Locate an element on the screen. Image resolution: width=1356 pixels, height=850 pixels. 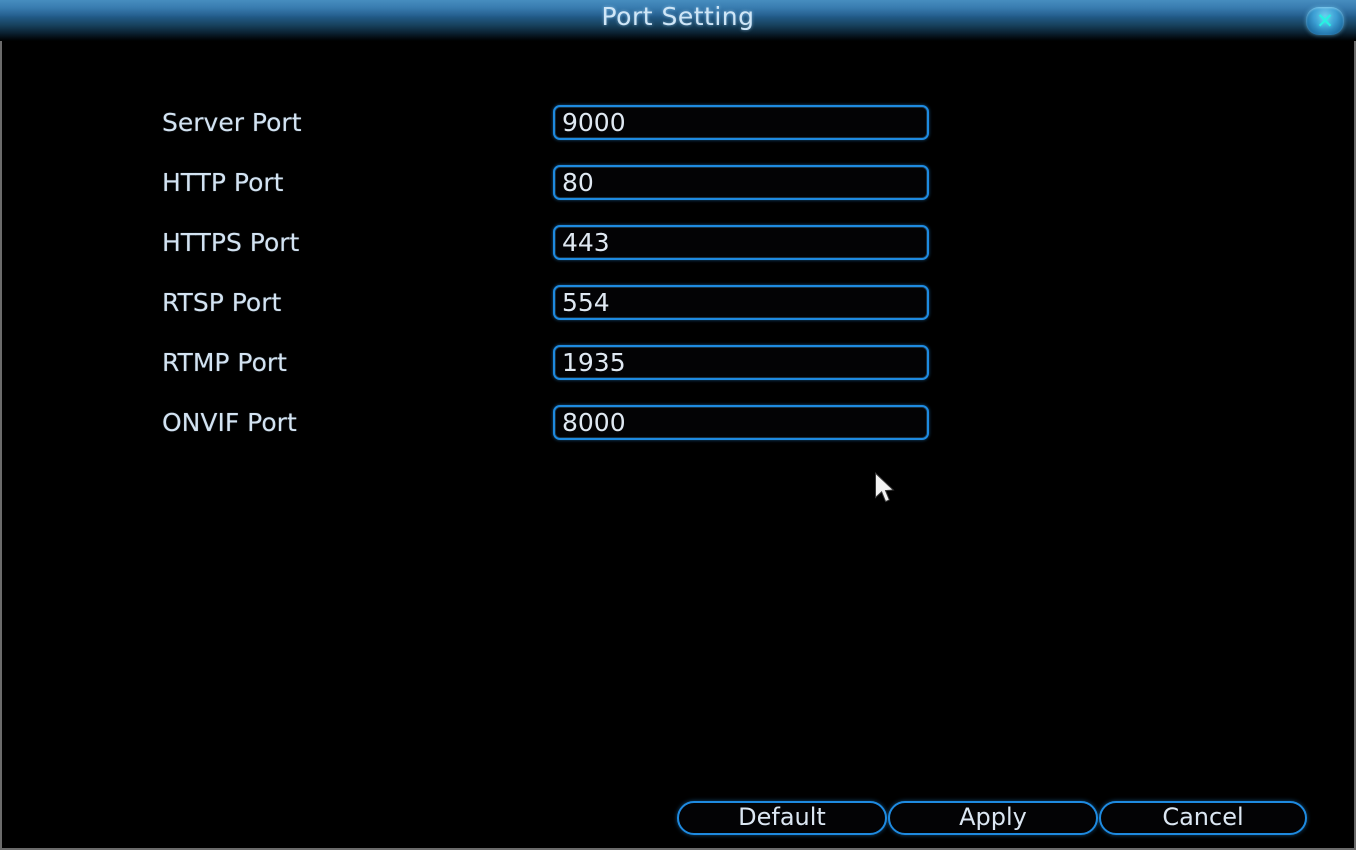
footer-button-bar: Default Apply Cancel is located at coordinates (678, 823).